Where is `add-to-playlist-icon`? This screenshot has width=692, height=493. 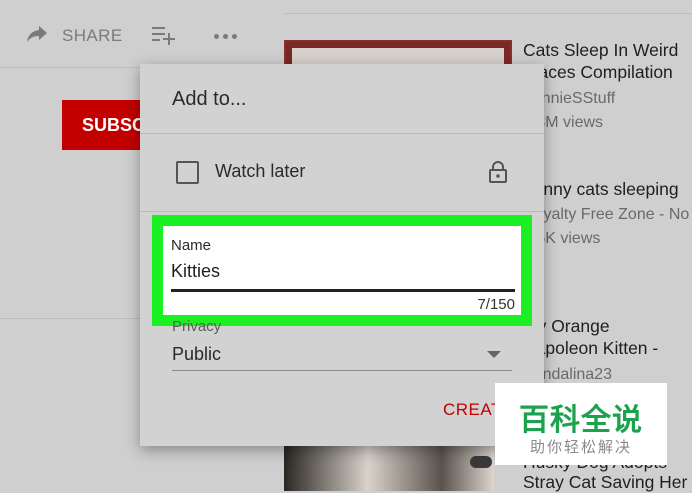 add-to-playlist-icon is located at coordinates (164, 35).